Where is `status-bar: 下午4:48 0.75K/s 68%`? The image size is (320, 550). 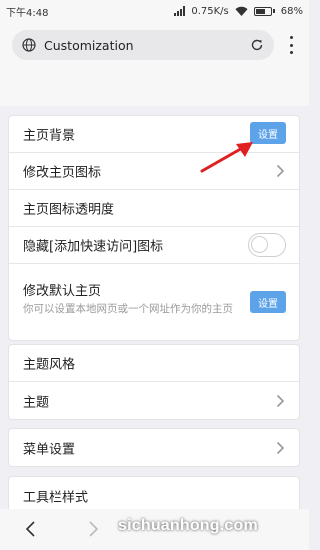 status-bar: 下午4:48 0.75K/s 68% is located at coordinates (154, 11).